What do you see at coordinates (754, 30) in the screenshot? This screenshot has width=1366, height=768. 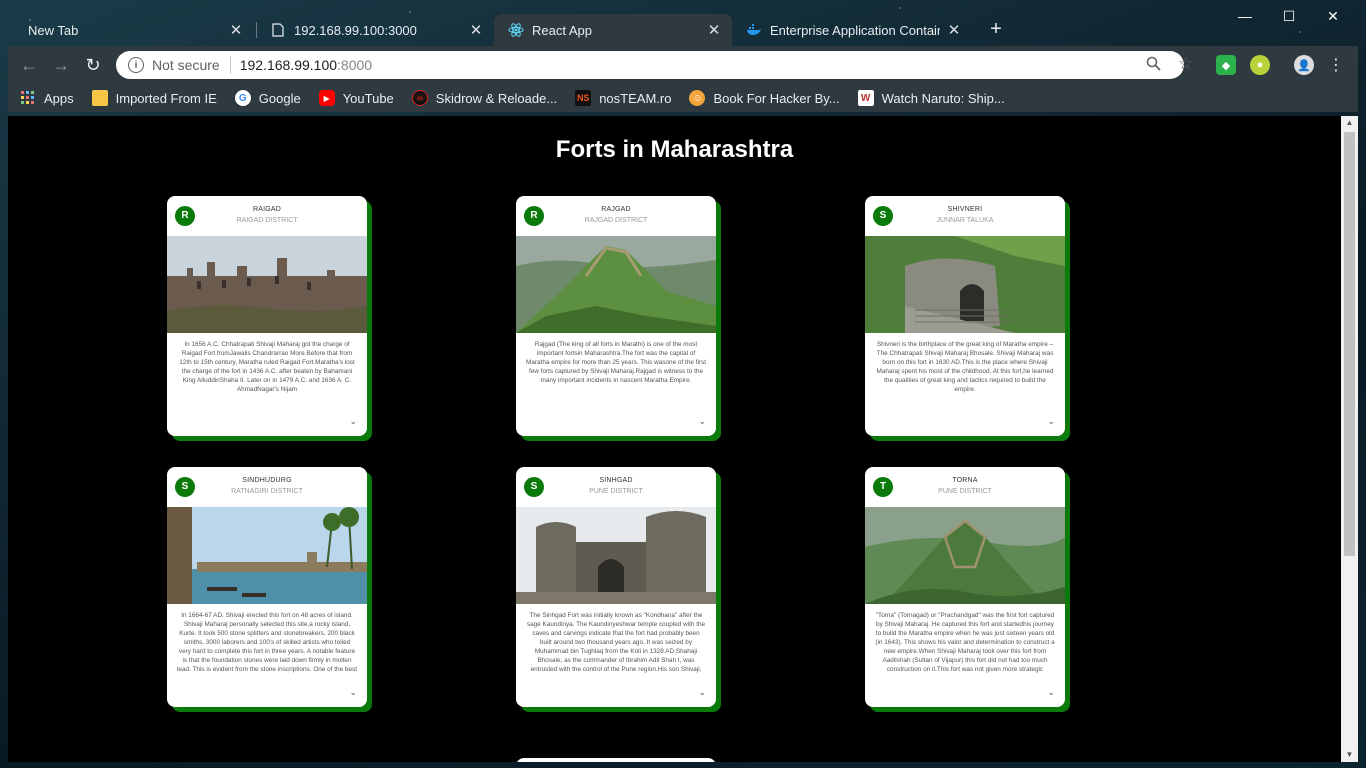 I see `docker-icon` at bounding box center [754, 30].